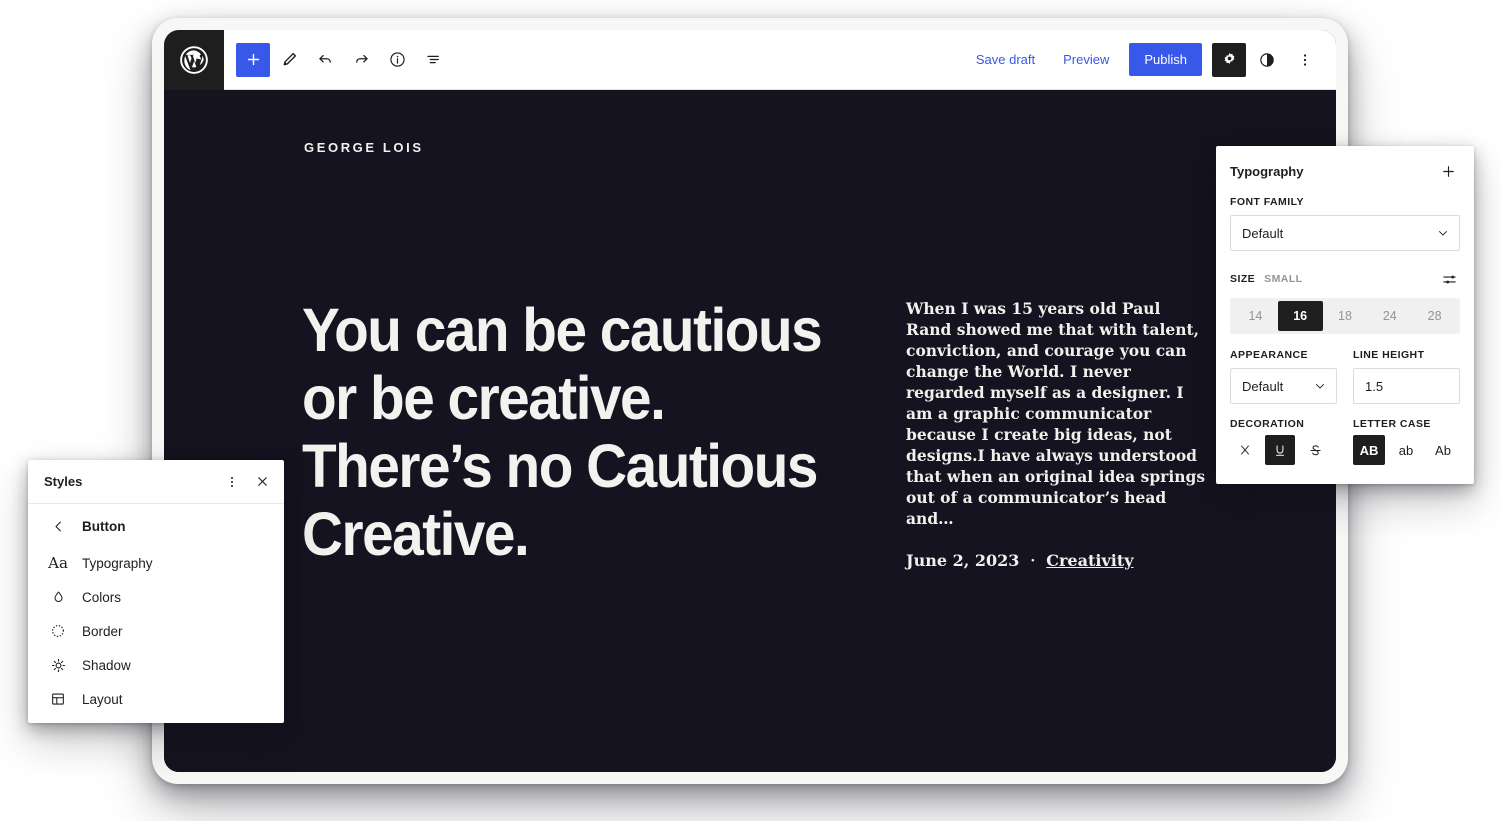 This screenshot has height=821, width=1500. What do you see at coordinates (156, 699) in the screenshot?
I see `sidebar-item-layout: Layout` at bounding box center [156, 699].